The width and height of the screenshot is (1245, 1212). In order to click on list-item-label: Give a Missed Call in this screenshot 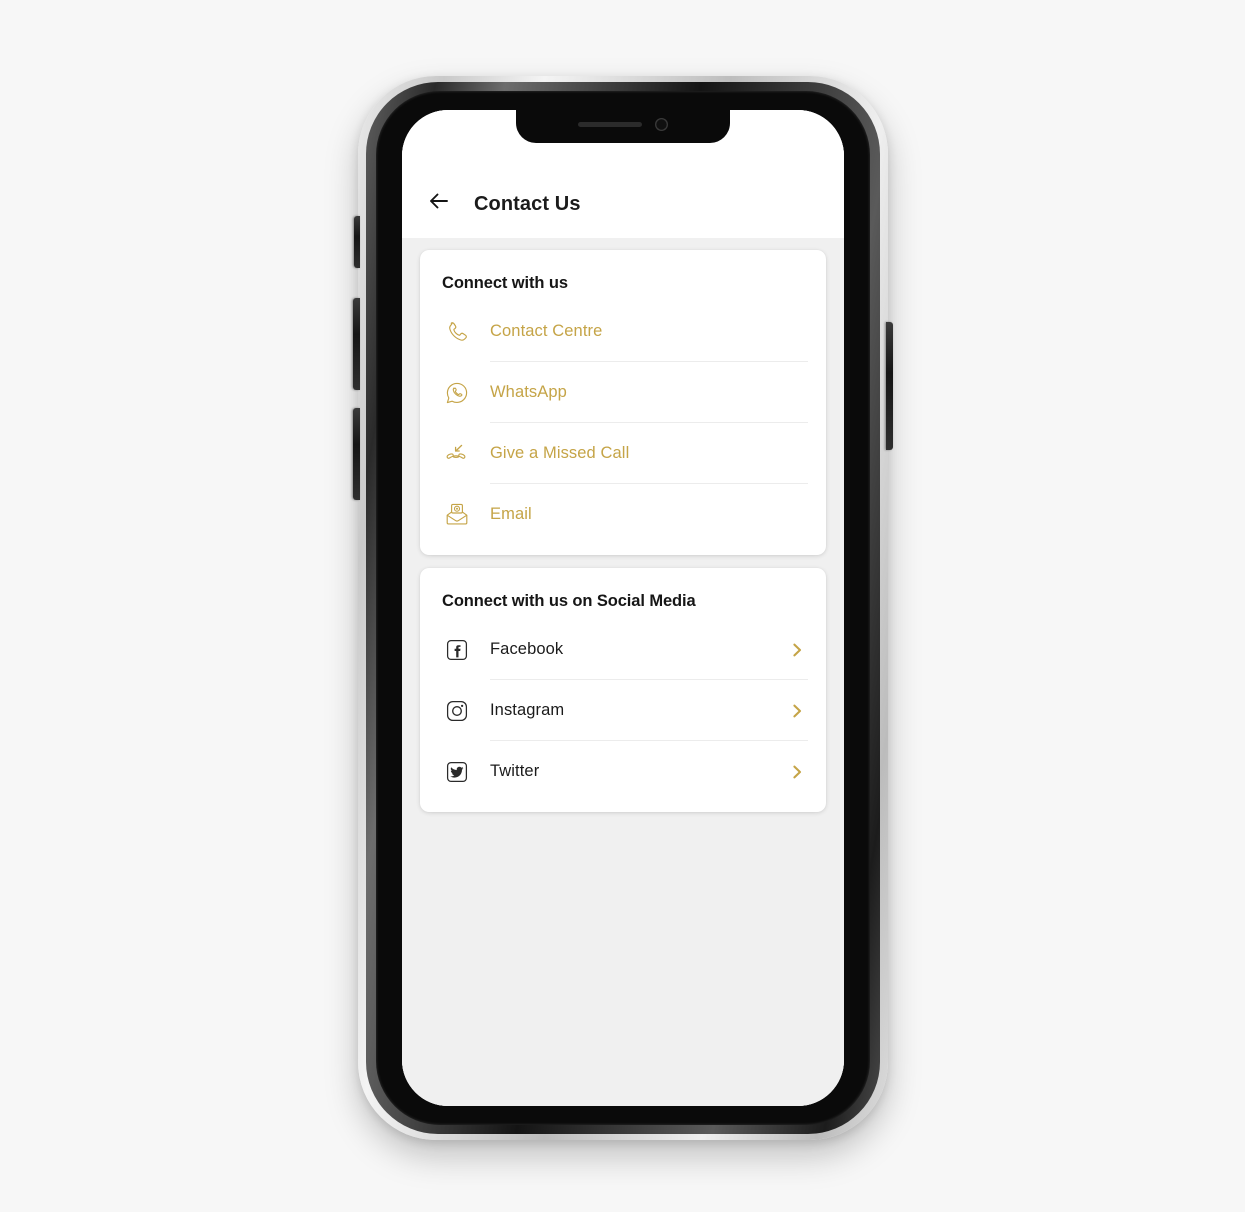, I will do `click(560, 453)`.